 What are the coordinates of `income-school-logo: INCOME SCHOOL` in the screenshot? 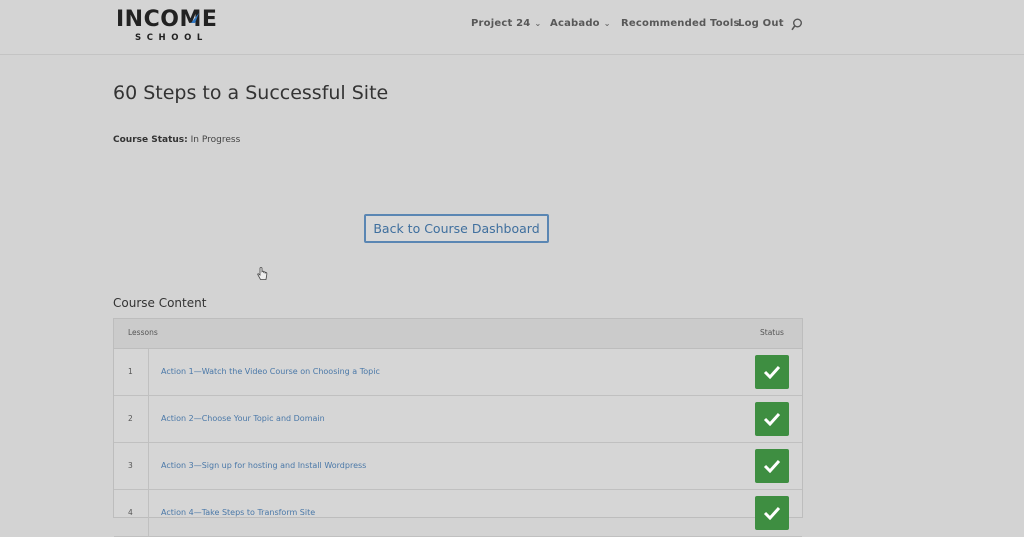 It's located at (172, 26).